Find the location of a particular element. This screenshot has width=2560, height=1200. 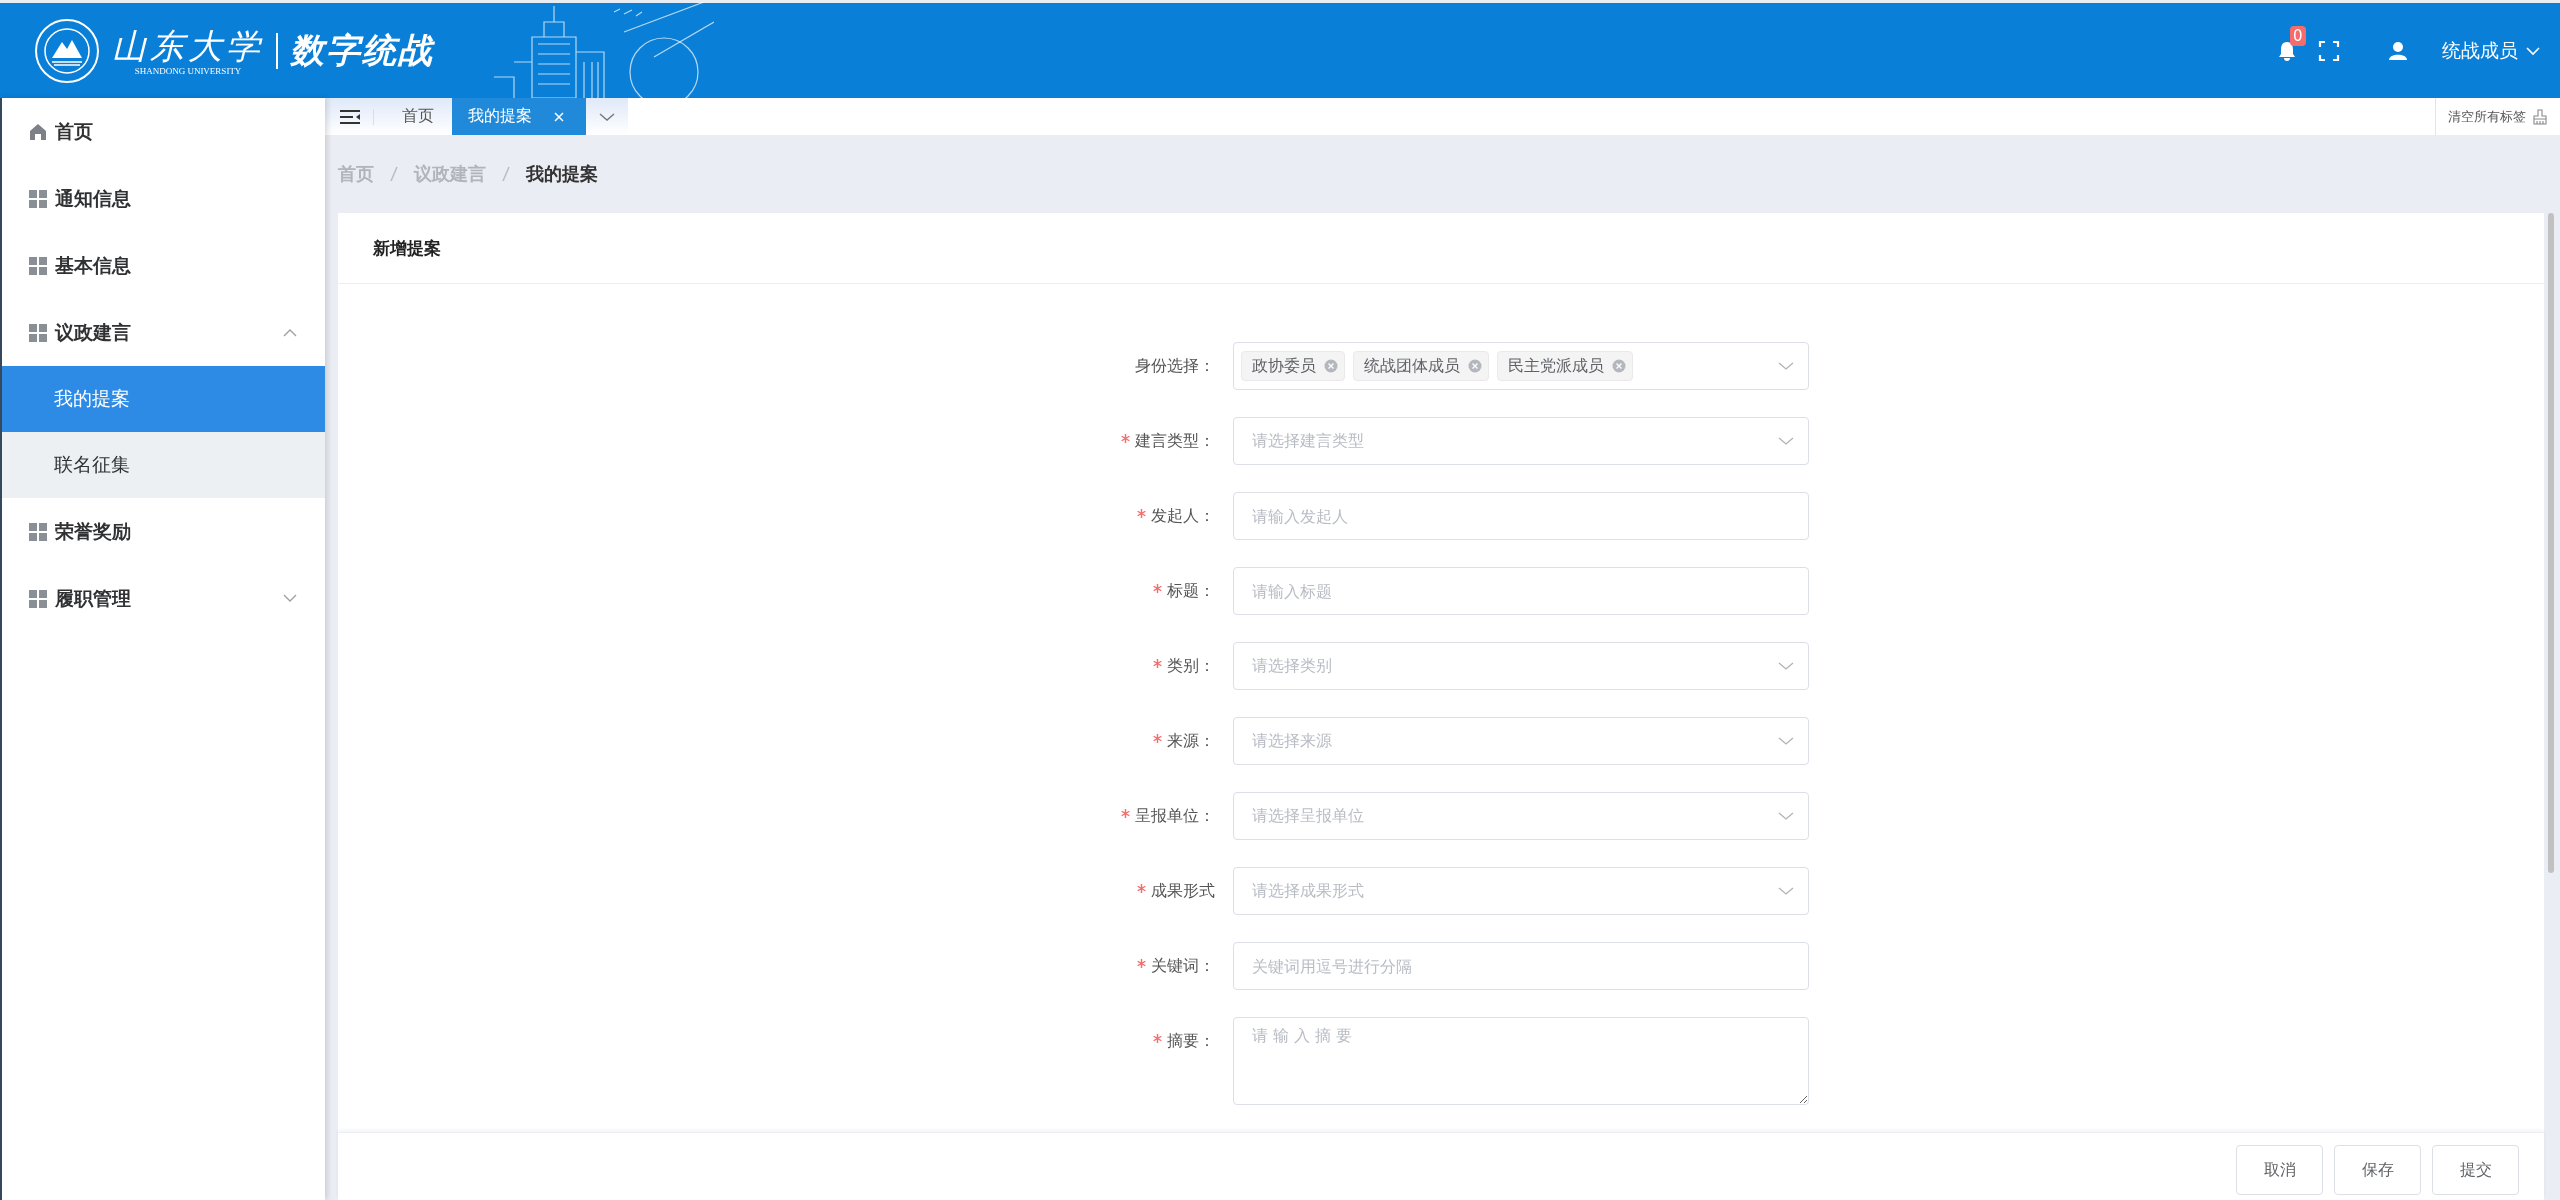

notification-badge: 0 is located at coordinates (2298, 35).